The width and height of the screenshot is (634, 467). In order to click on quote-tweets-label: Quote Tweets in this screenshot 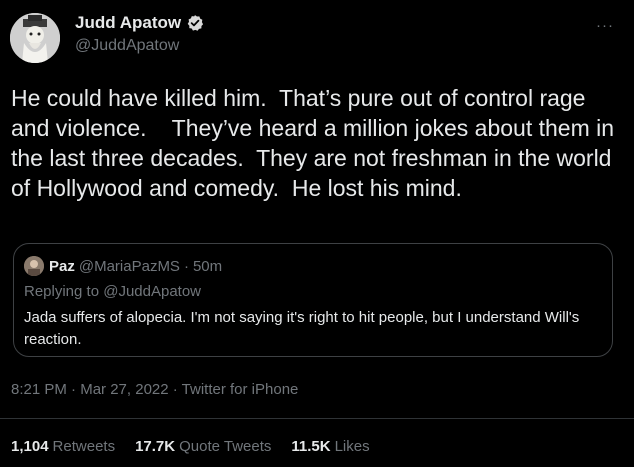, I will do `click(225, 446)`.